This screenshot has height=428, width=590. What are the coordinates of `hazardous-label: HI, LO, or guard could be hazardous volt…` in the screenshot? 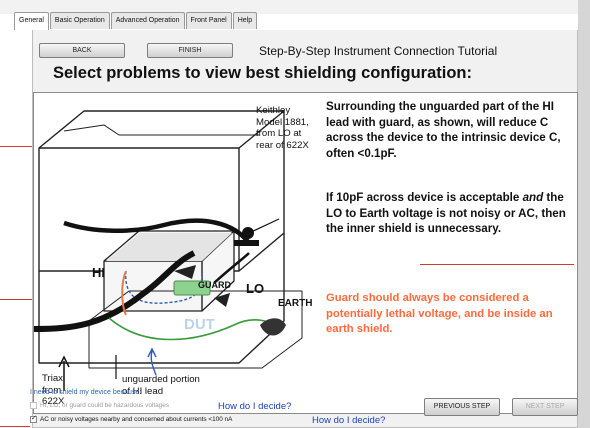 It's located at (104, 405).